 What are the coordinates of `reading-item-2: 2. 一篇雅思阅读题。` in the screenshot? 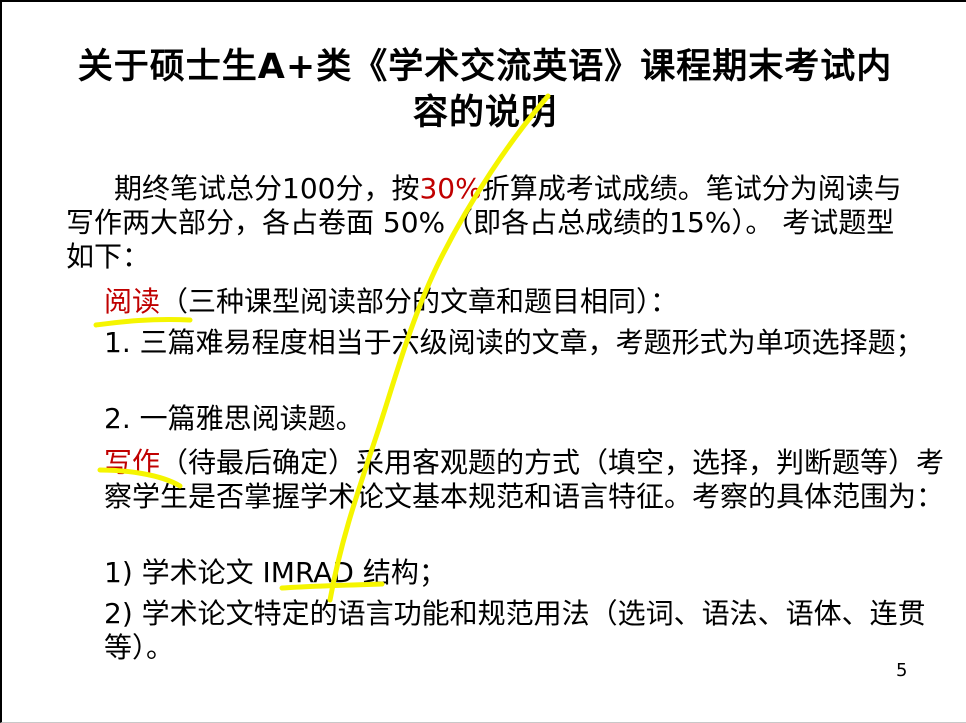 It's located at (510, 419).